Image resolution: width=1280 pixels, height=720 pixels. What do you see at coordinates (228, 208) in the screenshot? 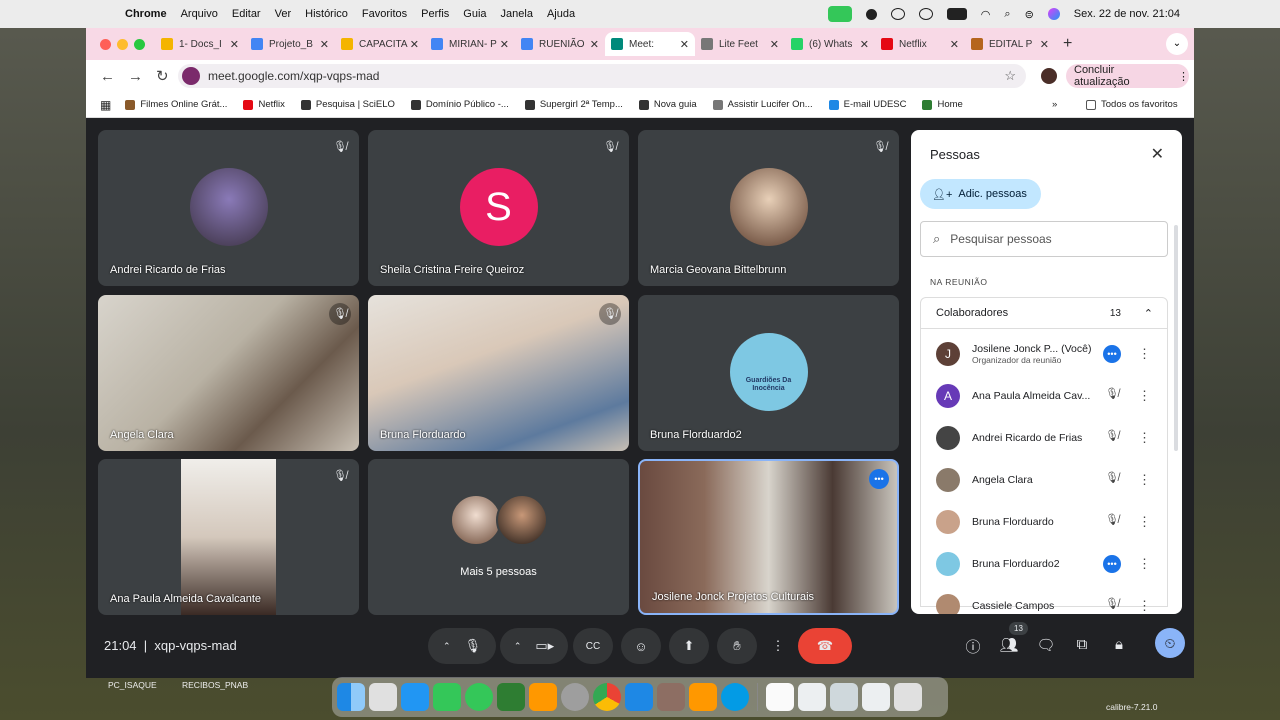
I see `participant-tile: 🎙︎̸ Andrei Ricardo de Frias` at bounding box center [228, 208].